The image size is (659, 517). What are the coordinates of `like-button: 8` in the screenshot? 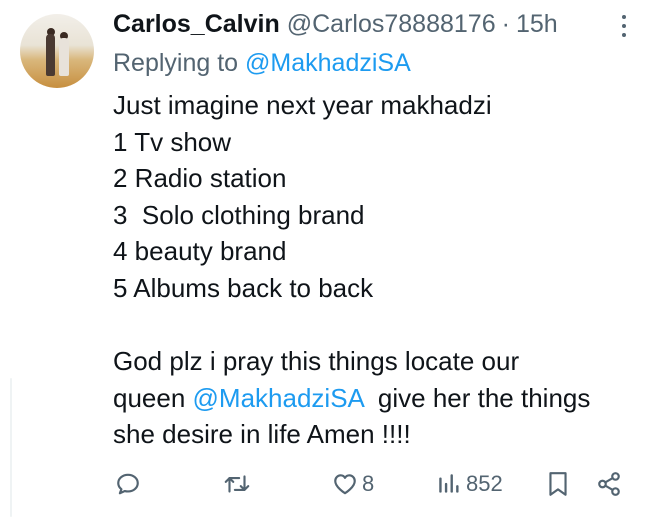 It's located at (353, 484).